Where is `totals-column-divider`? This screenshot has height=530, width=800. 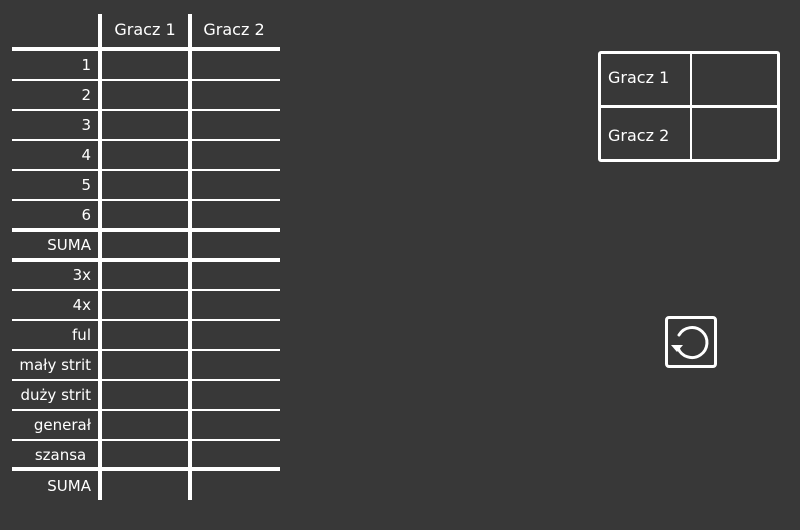
totals-column-divider is located at coordinates (691, 106).